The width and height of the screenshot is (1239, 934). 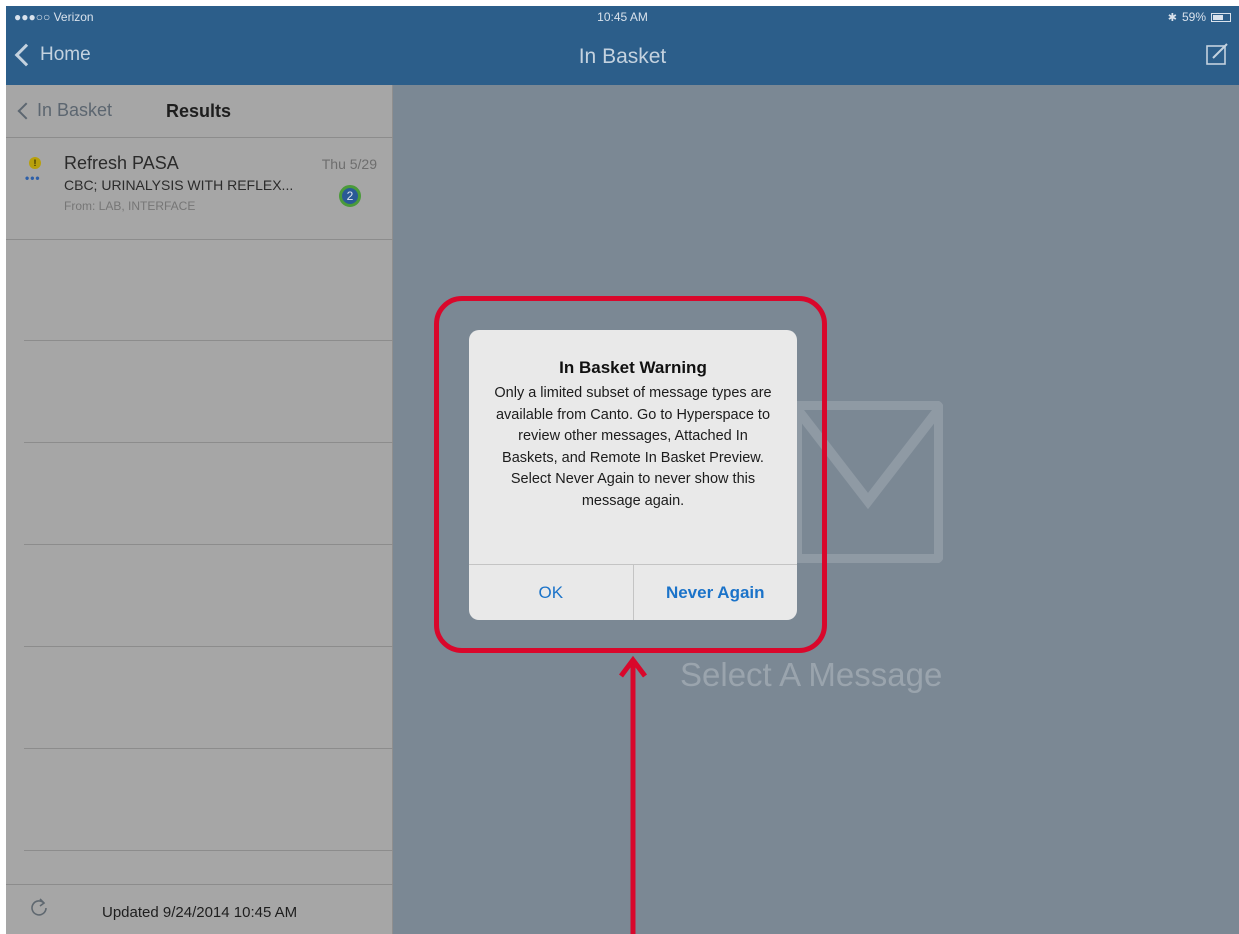 What do you see at coordinates (1221, 17) in the screenshot?
I see `battery-icon` at bounding box center [1221, 17].